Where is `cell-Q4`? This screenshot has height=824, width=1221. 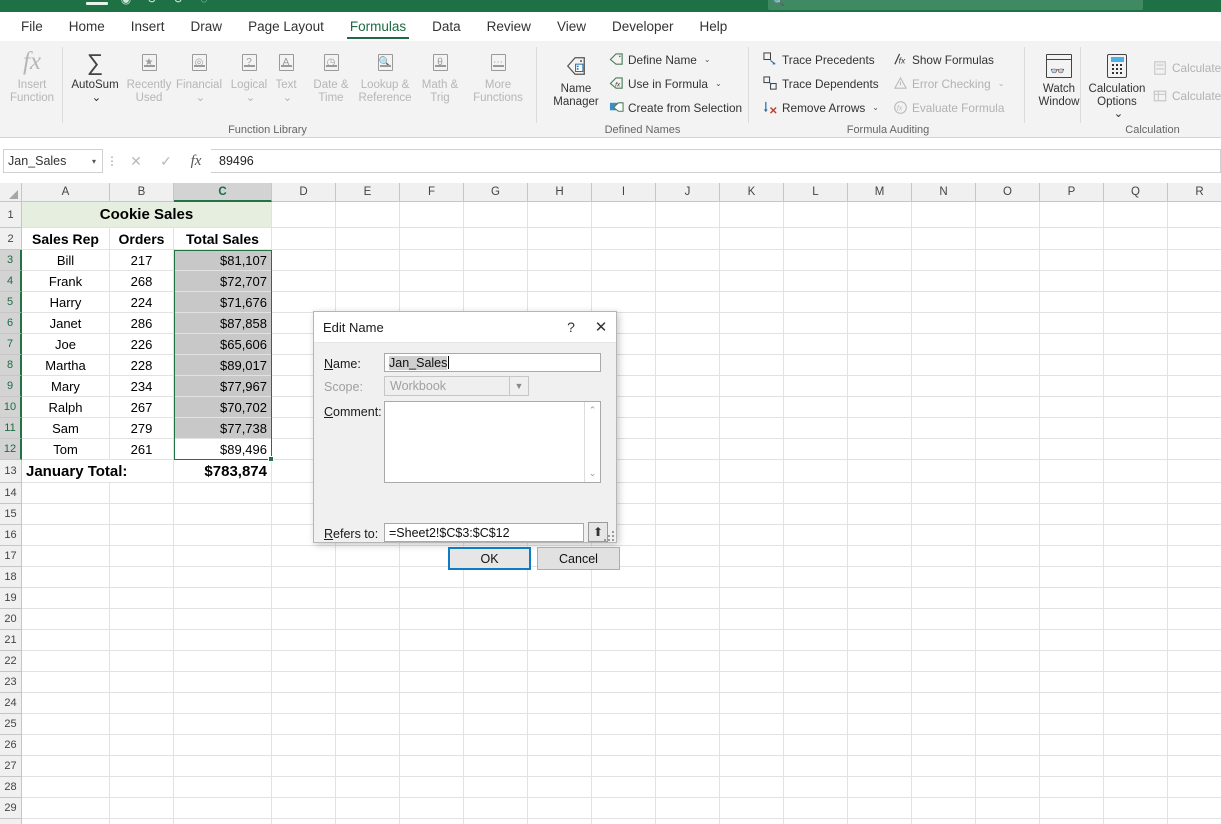 cell-Q4 is located at coordinates (1136, 281).